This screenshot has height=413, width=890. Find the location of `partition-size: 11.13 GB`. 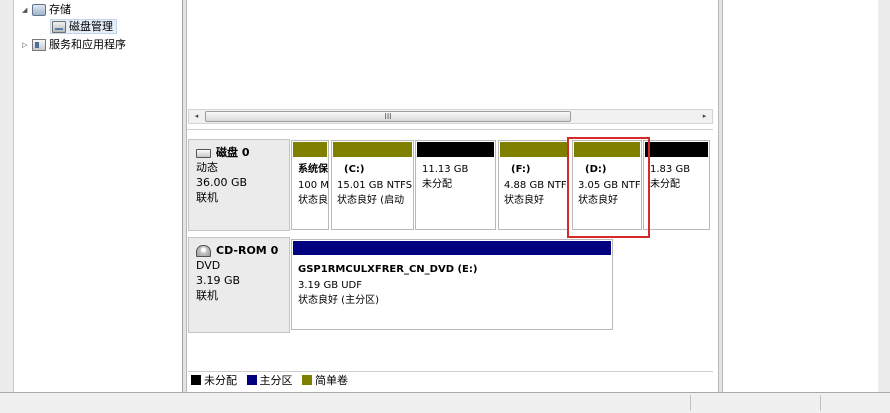

partition-size: 11.13 GB is located at coordinates (445, 169).